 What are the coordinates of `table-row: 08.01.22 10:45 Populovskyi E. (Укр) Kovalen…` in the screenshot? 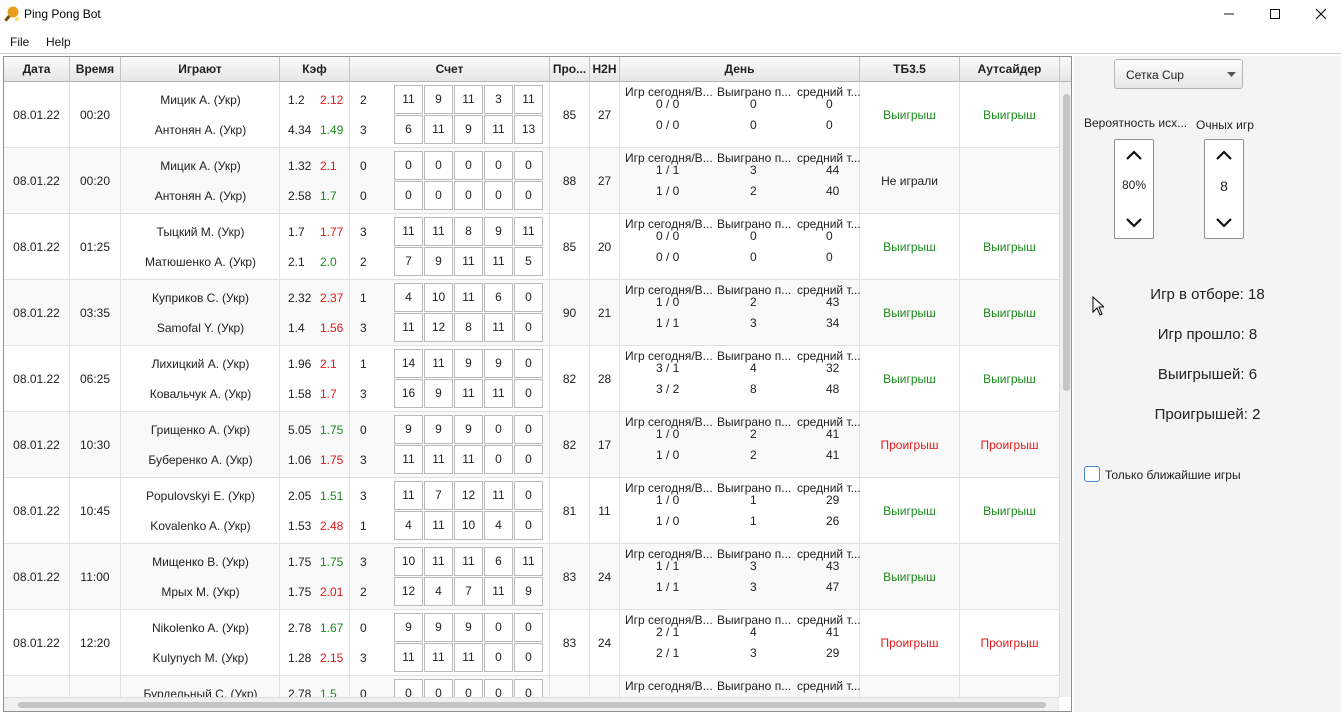 It's located at (531, 511).